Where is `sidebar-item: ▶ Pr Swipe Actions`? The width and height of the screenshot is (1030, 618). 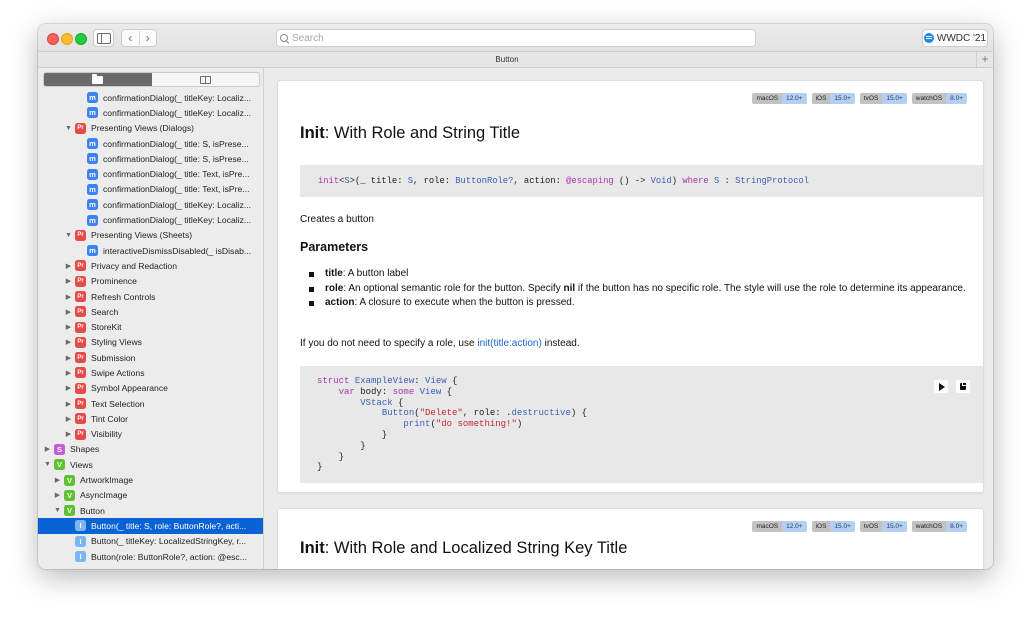
sidebar-item: ▶ Pr Swipe Actions is located at coordinates (150, 372).